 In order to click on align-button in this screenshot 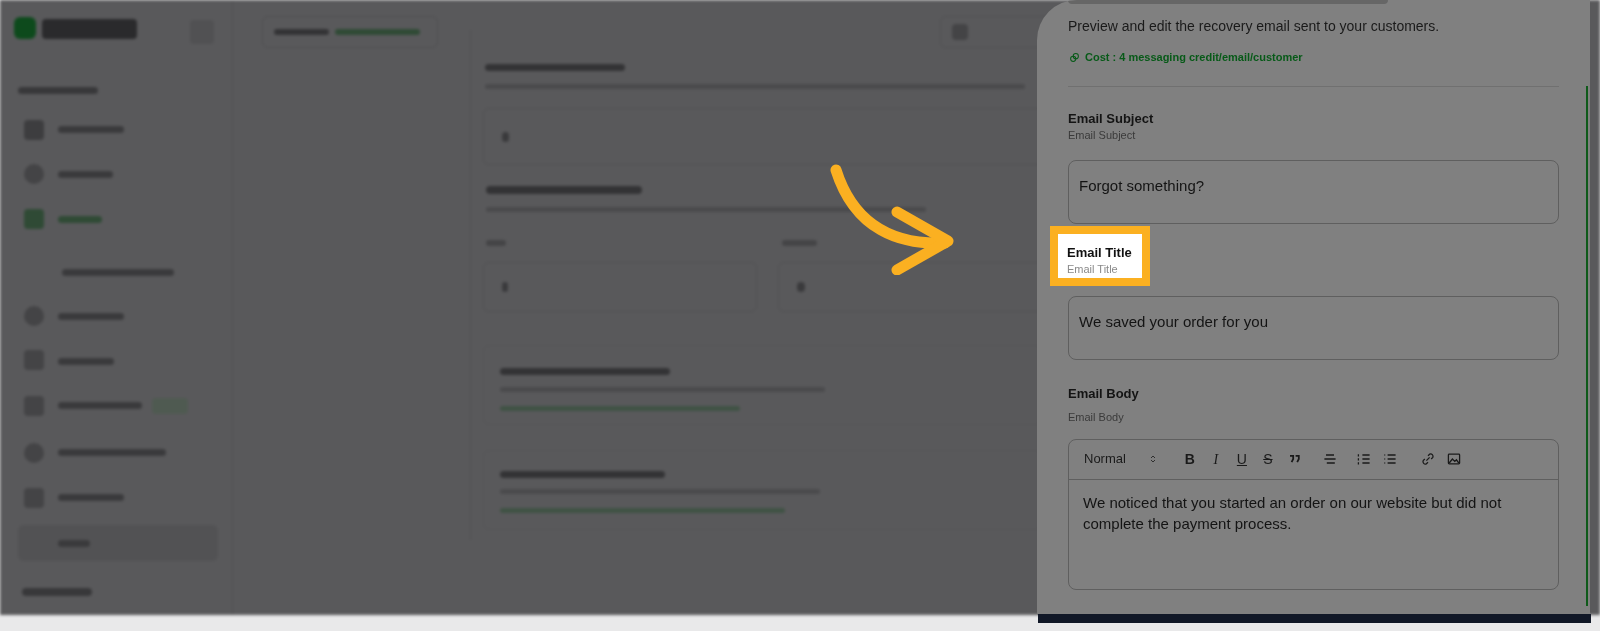, I will do `click(1329, 459)`.